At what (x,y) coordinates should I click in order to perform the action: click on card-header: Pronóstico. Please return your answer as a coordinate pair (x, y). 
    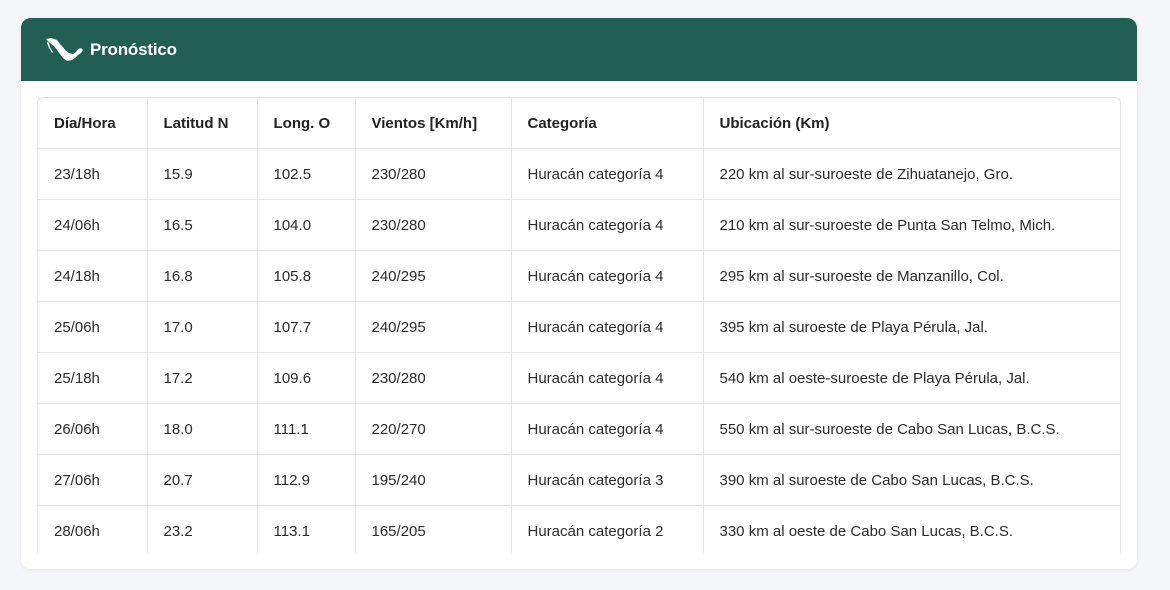
    Looking at the image, I should click on (579, 49).